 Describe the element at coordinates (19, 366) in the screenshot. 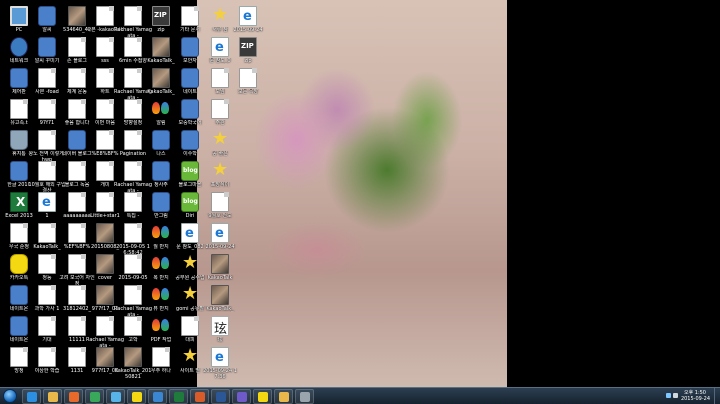

I see `desktop-icon: 방정` at that location.